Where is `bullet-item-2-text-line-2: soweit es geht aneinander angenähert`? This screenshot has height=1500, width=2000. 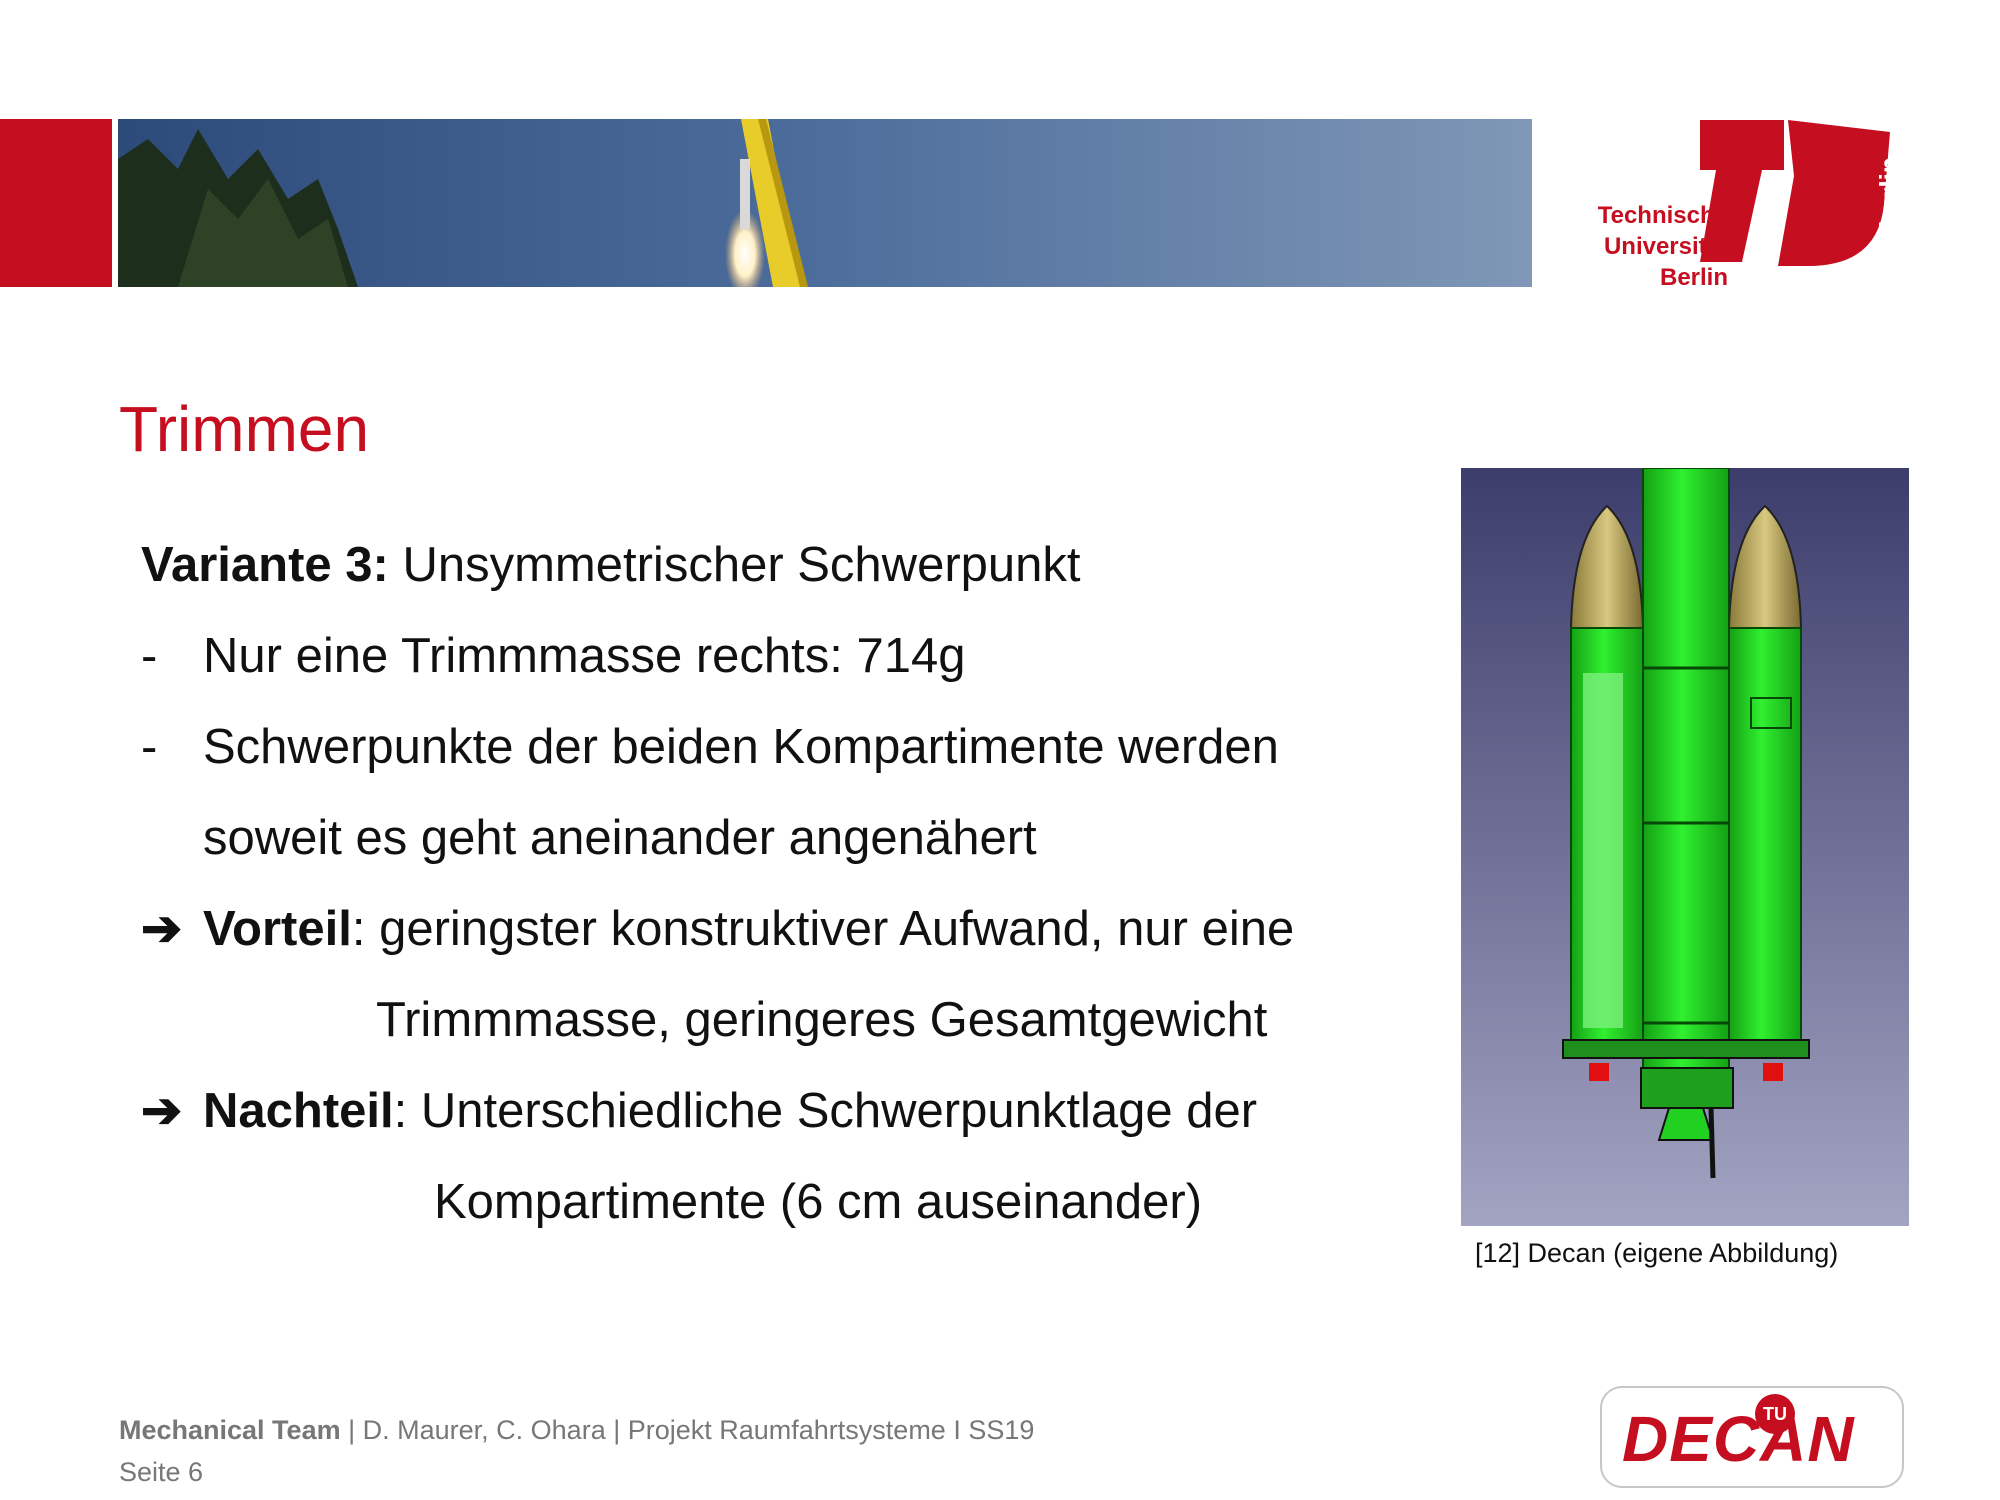 bullet-item-2-text-line-2: soweit es geht aneinander angenähert is located at coordinates (620, 838).